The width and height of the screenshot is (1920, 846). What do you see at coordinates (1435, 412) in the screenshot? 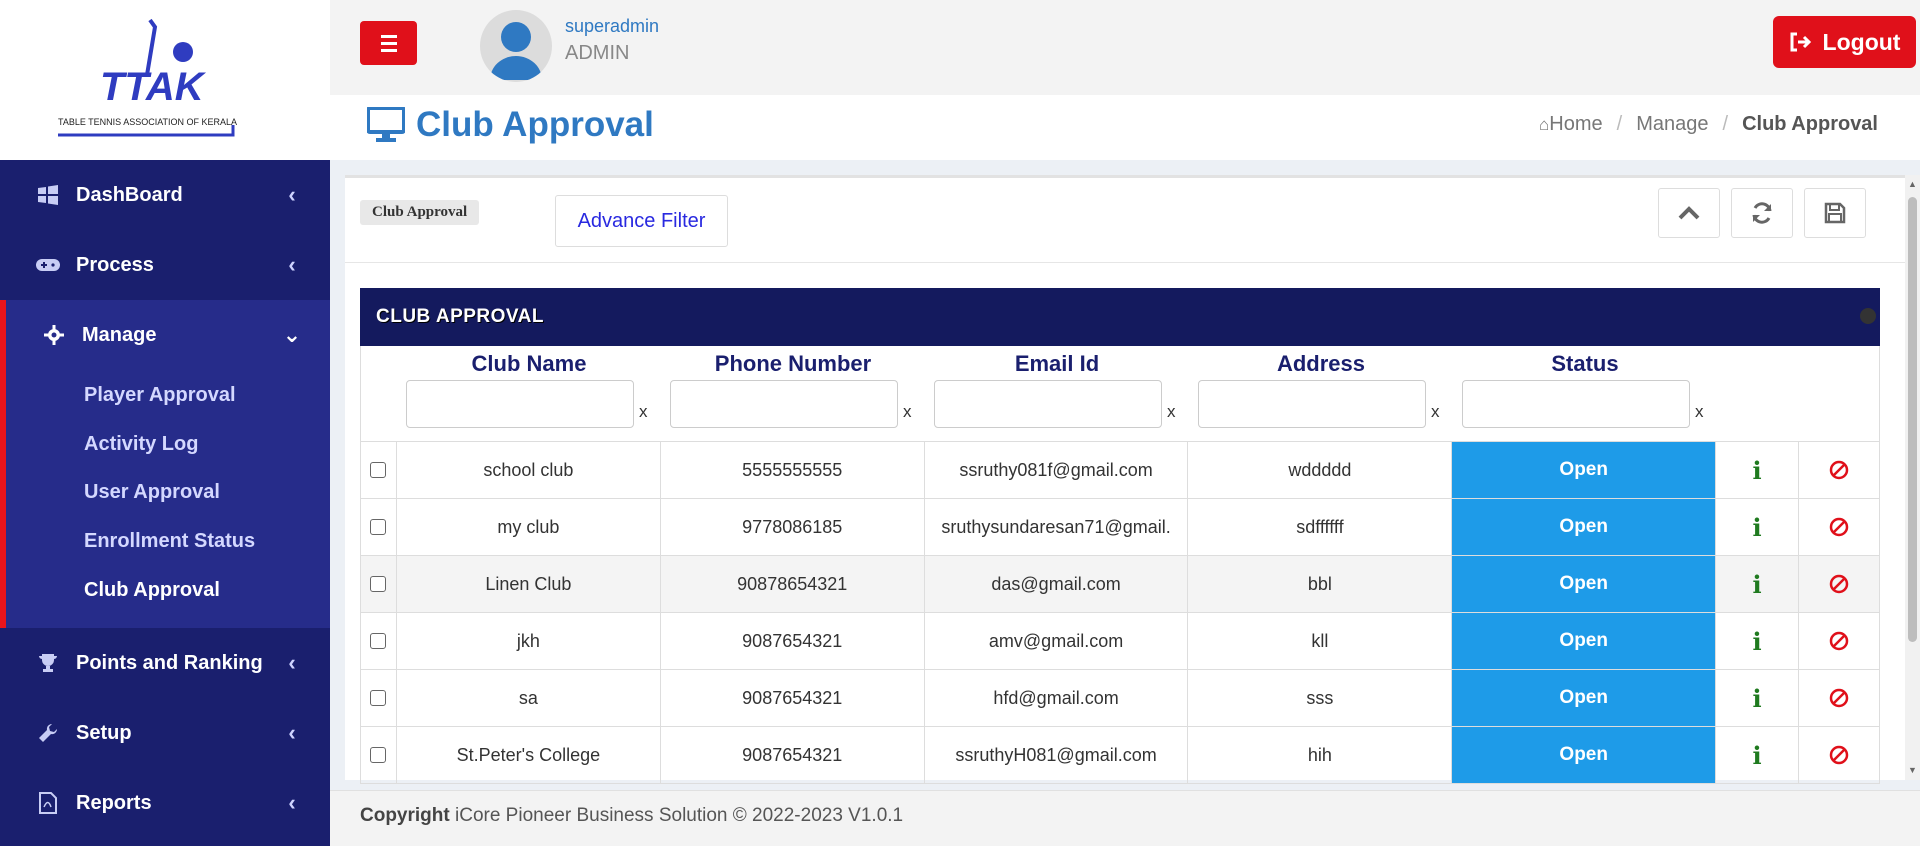
I see `clear-filter-address: x` at bounding box center [1435, 412].